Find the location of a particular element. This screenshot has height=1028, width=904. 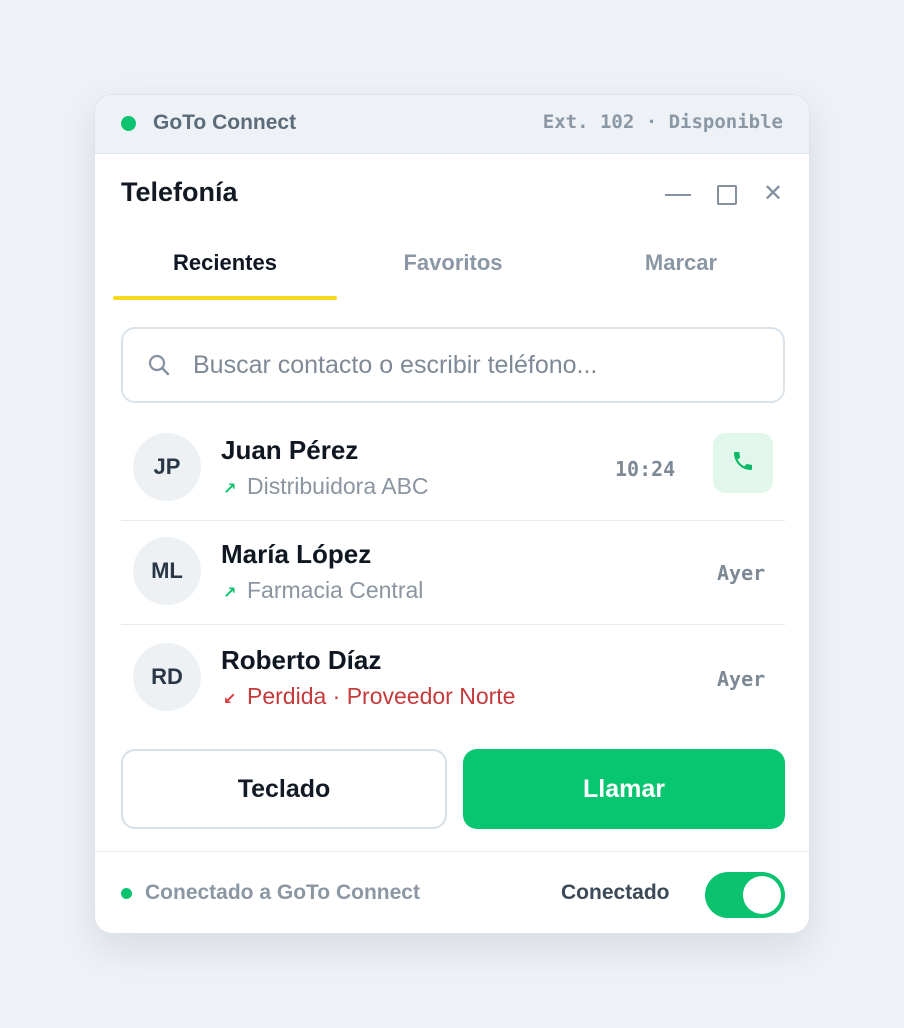

avatar: RD is located at coordinates (167, 677).